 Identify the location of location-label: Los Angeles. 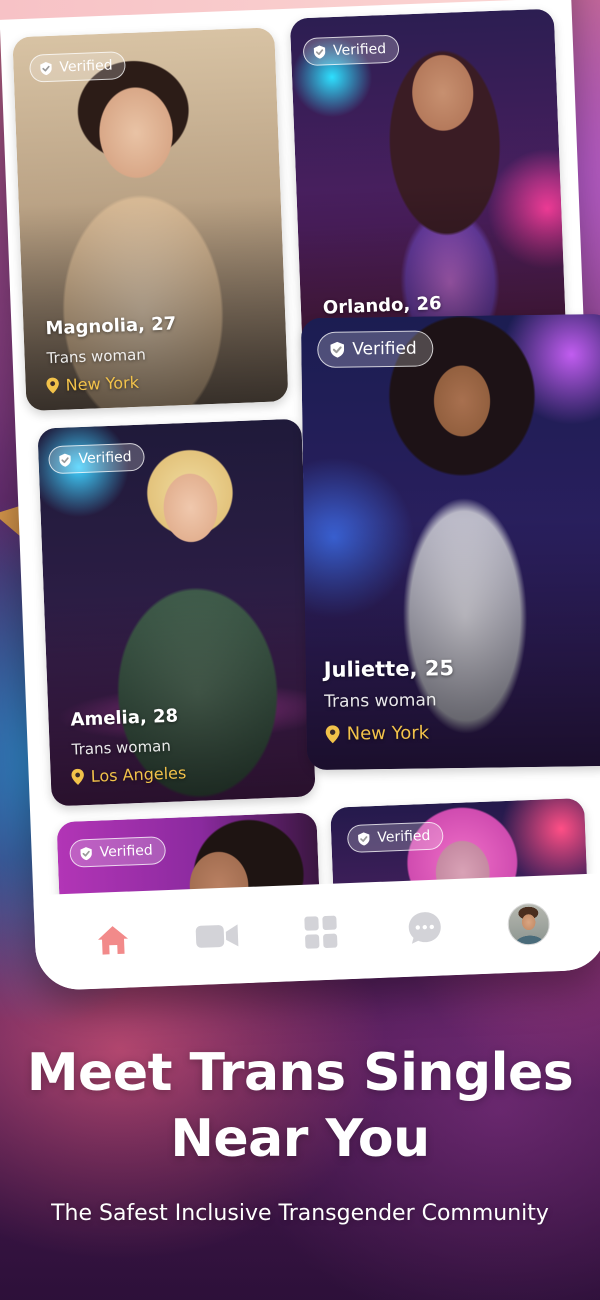
(138, 774).